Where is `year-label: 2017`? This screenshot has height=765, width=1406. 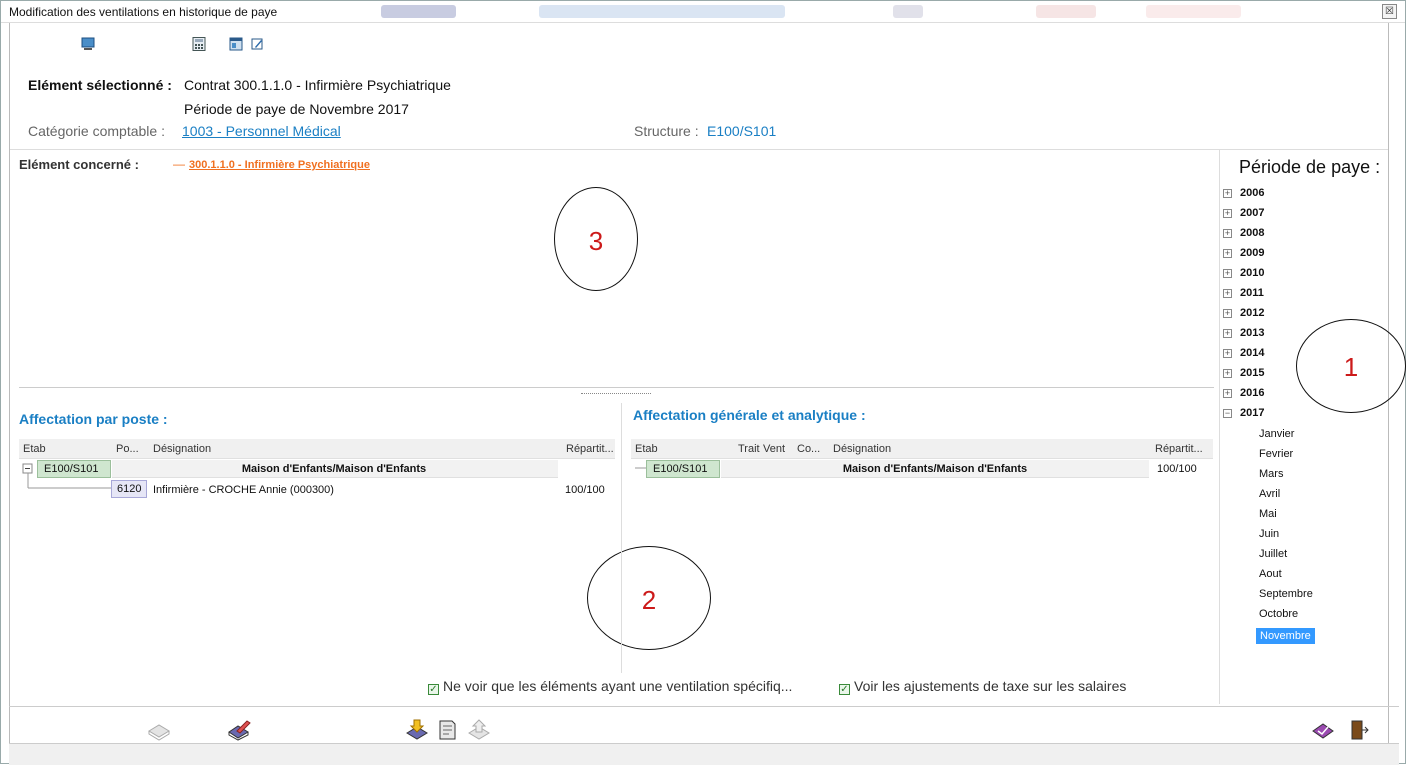
year-label: 2017 is located at coordinates (1252, 413).